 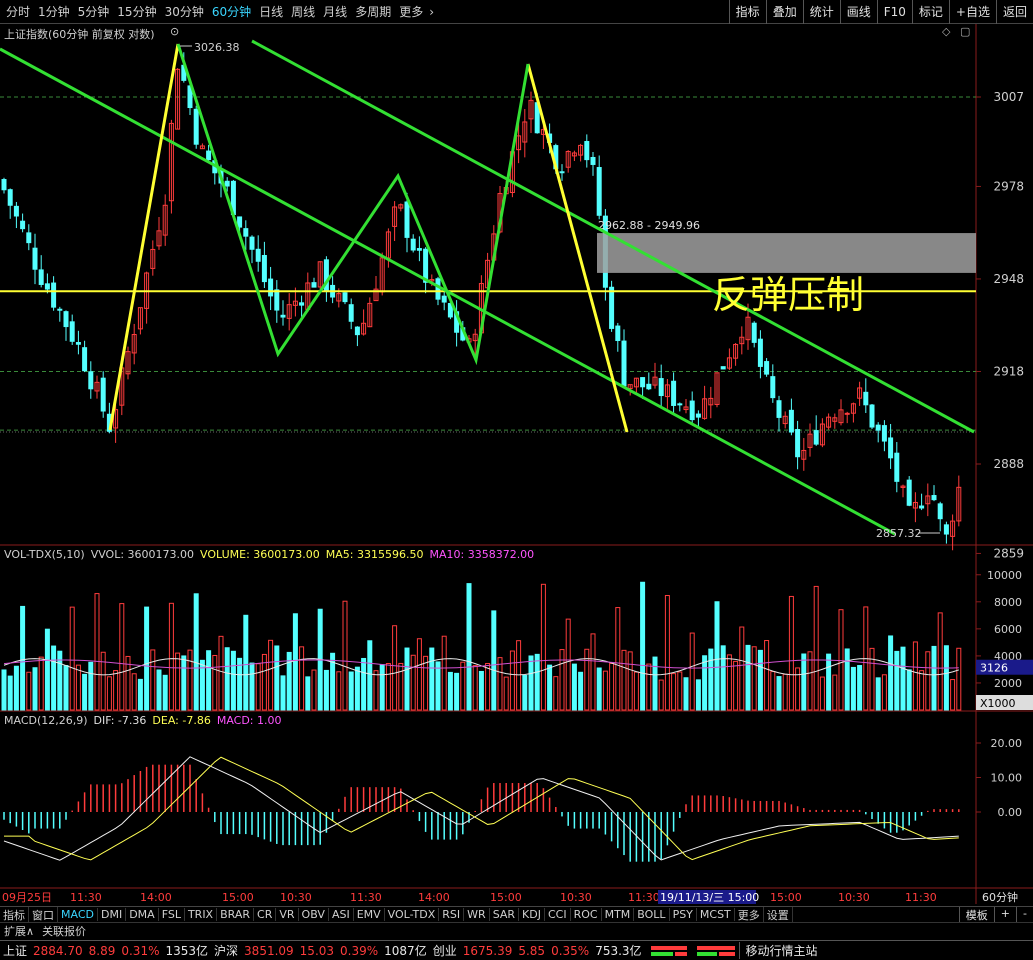 I want to click on indicator-tab-21: BOLL, so click(x=652, y=914).